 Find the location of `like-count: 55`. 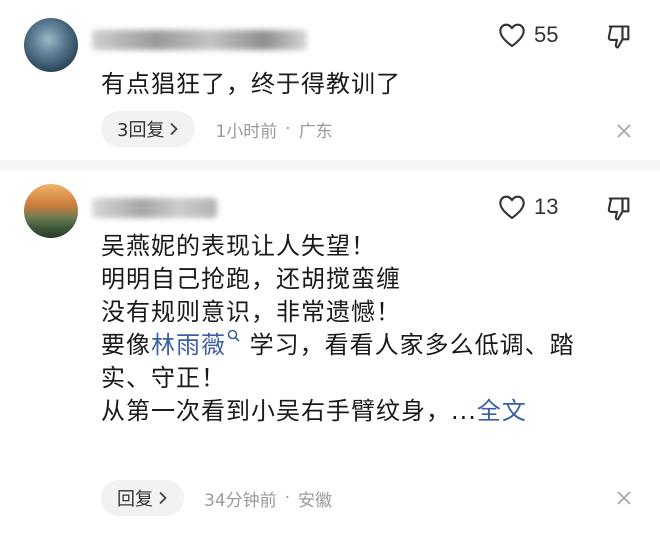

like-count: 55 is located at coordinates (546, 34).